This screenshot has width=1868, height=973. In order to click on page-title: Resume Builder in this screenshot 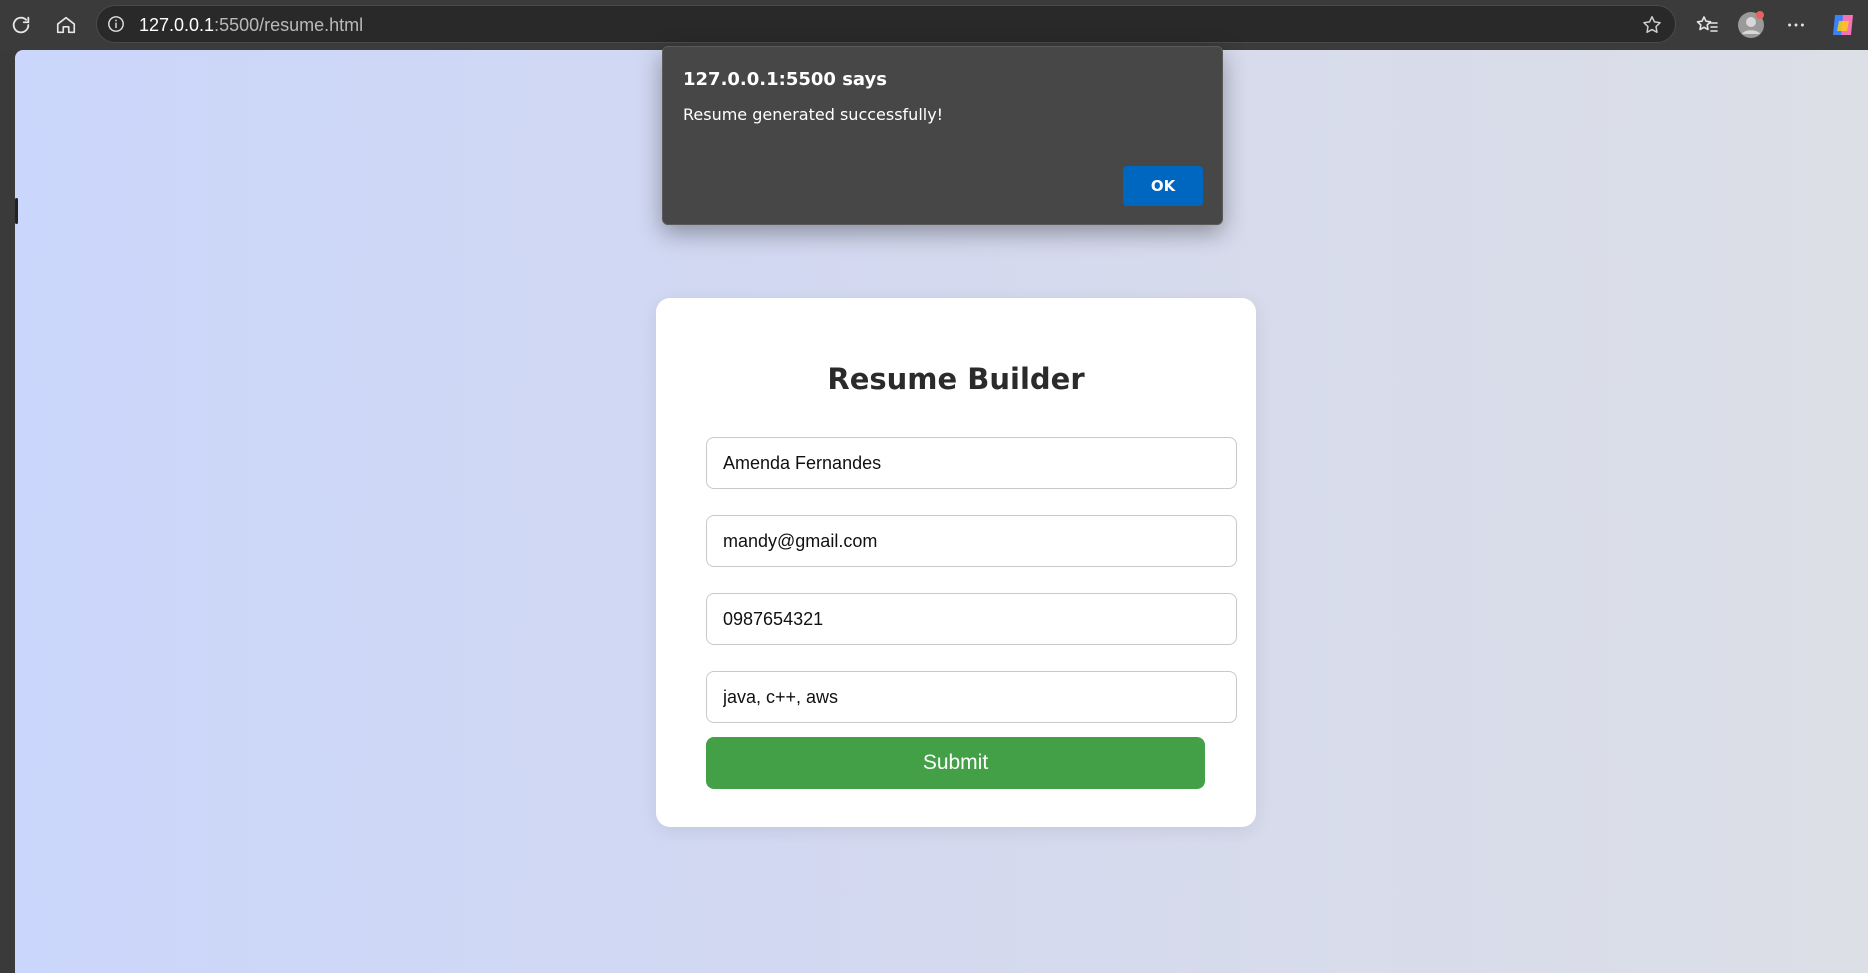, I will do `click(956, 379)`.